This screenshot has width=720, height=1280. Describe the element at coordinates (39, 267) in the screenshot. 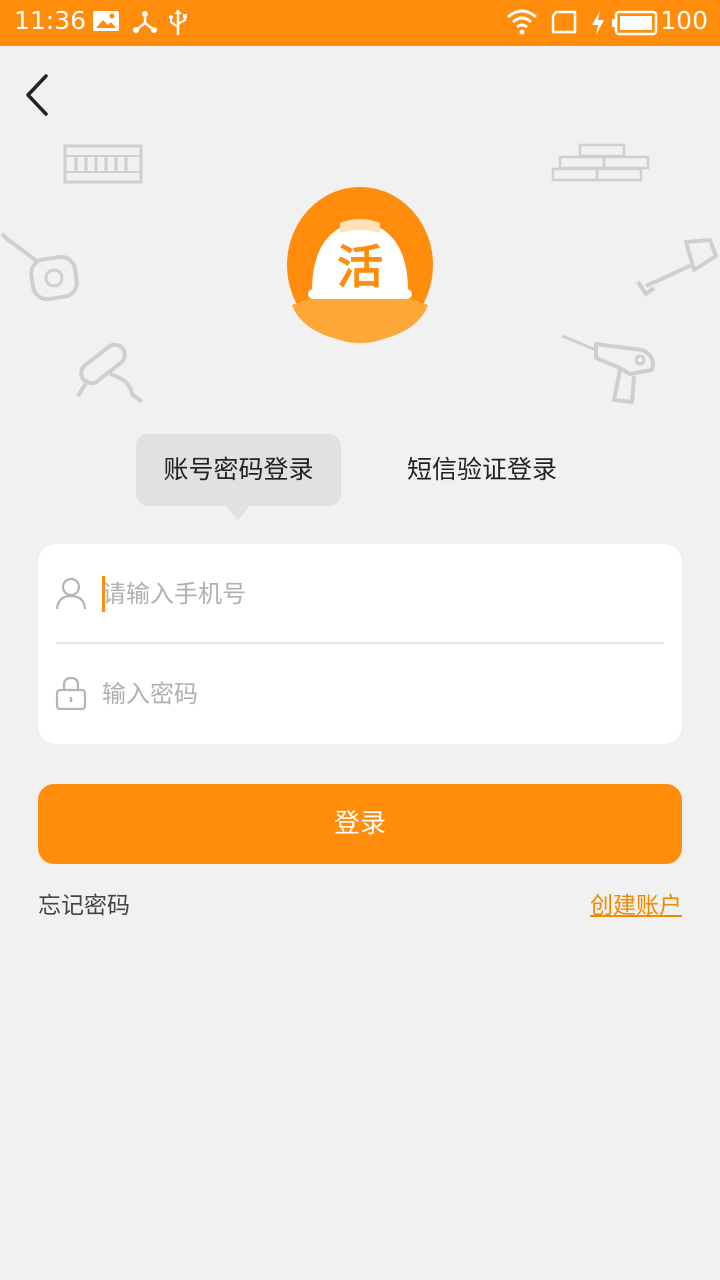

I see `tape-measure-icon` at that location.